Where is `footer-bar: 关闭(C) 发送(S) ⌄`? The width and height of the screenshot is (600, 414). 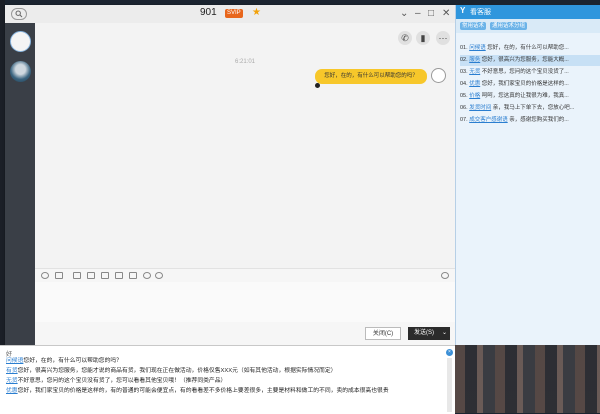 footer-bar: 关闭(C) 发送(S) ⌄ is located at coordinates (245, 333).